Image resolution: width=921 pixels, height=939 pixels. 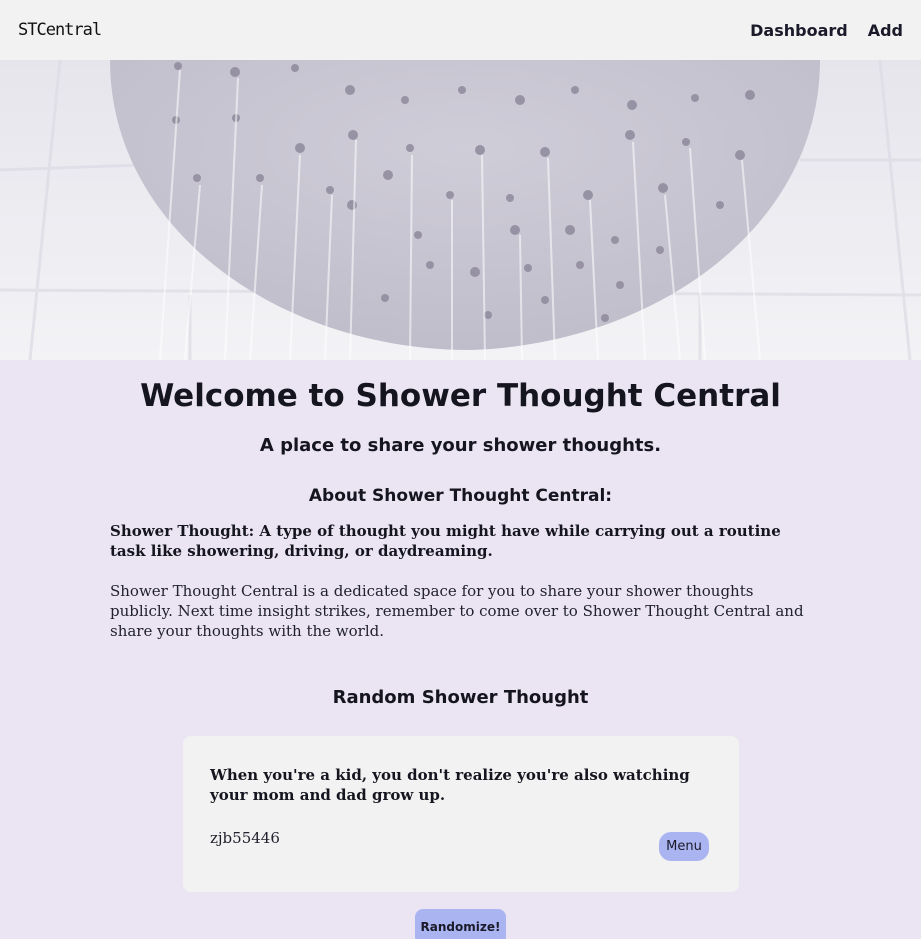 What do you see at coordinates (245, 838) in the screenshot?
I see `thought-author: zjb55446` at bounding box center [245, 838].